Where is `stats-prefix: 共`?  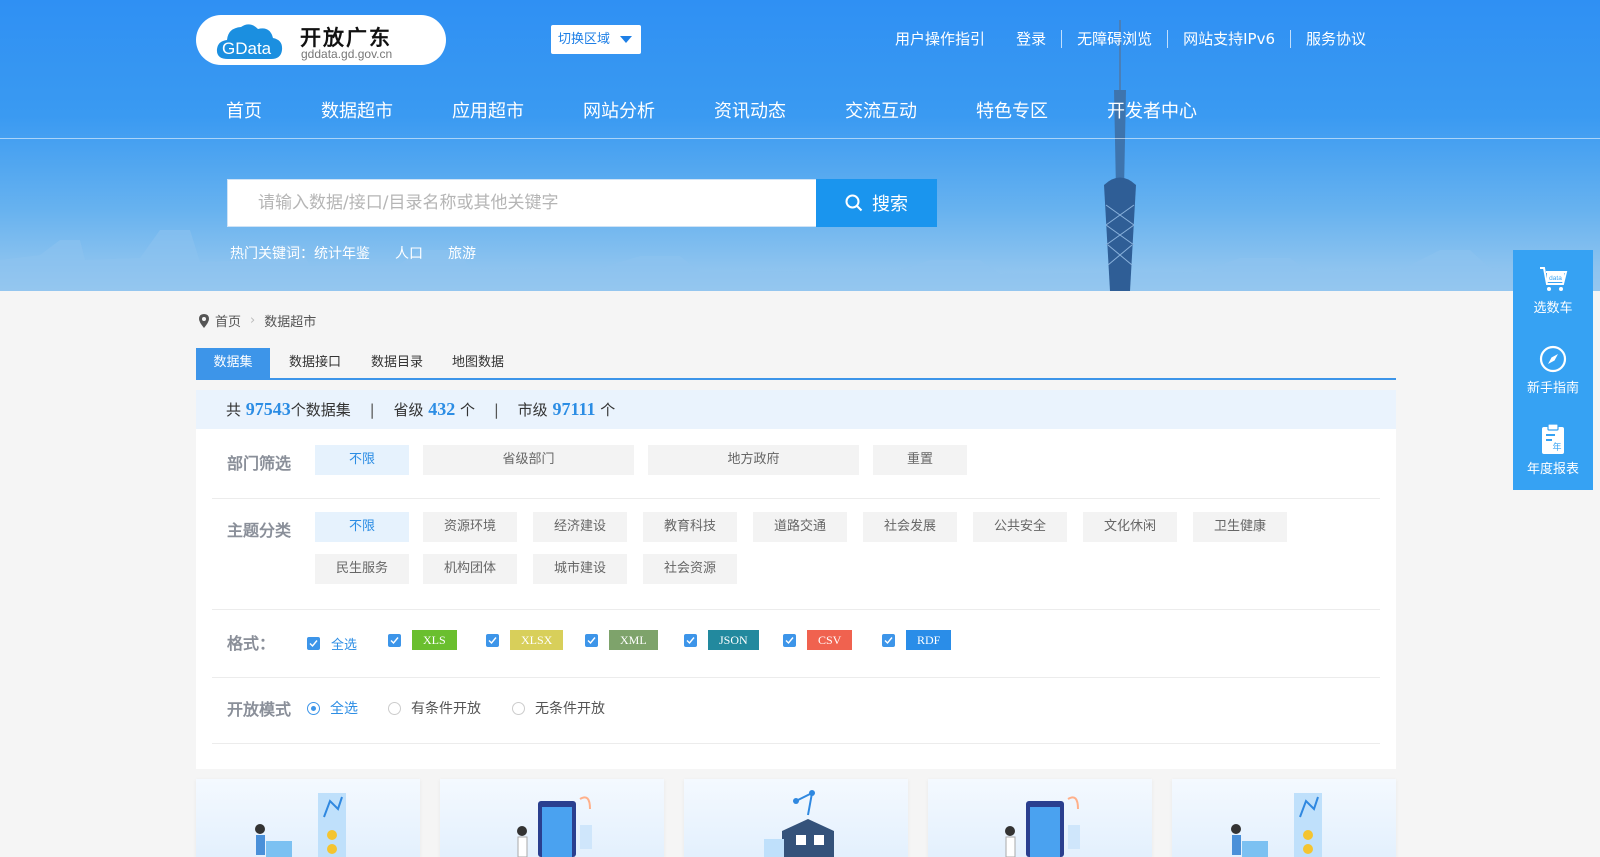 stats-prefix: 共 is located at coordinates (234, 410).